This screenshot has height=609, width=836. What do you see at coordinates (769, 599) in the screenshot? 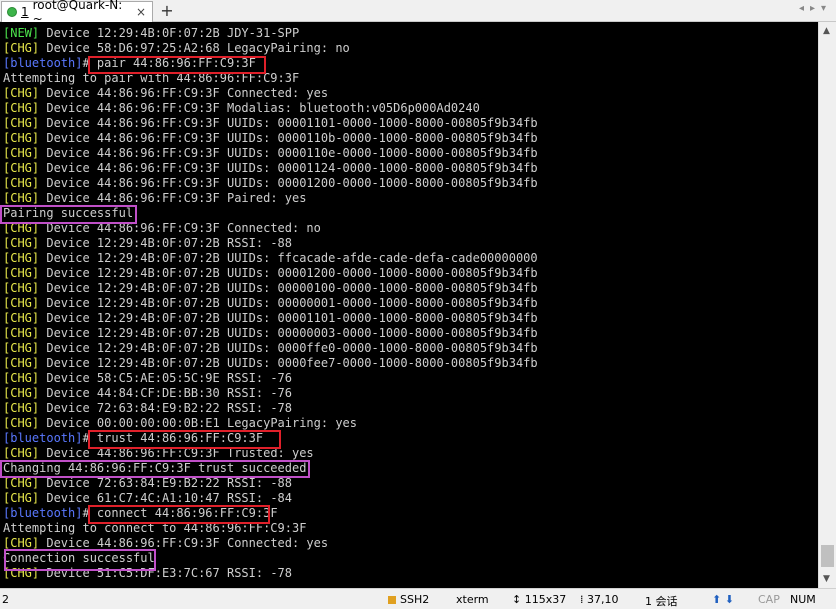
I see `caps-lock-indicator: CAP` at bounding box center [769, 599].